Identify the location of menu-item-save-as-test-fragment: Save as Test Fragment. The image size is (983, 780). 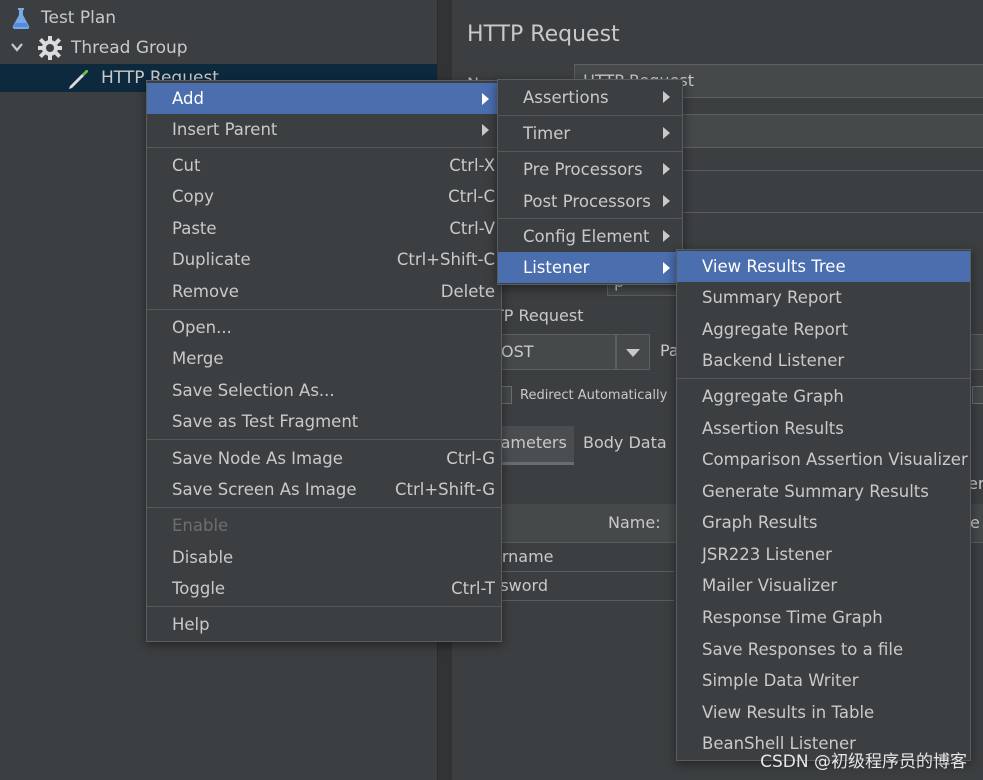
(324, 421).